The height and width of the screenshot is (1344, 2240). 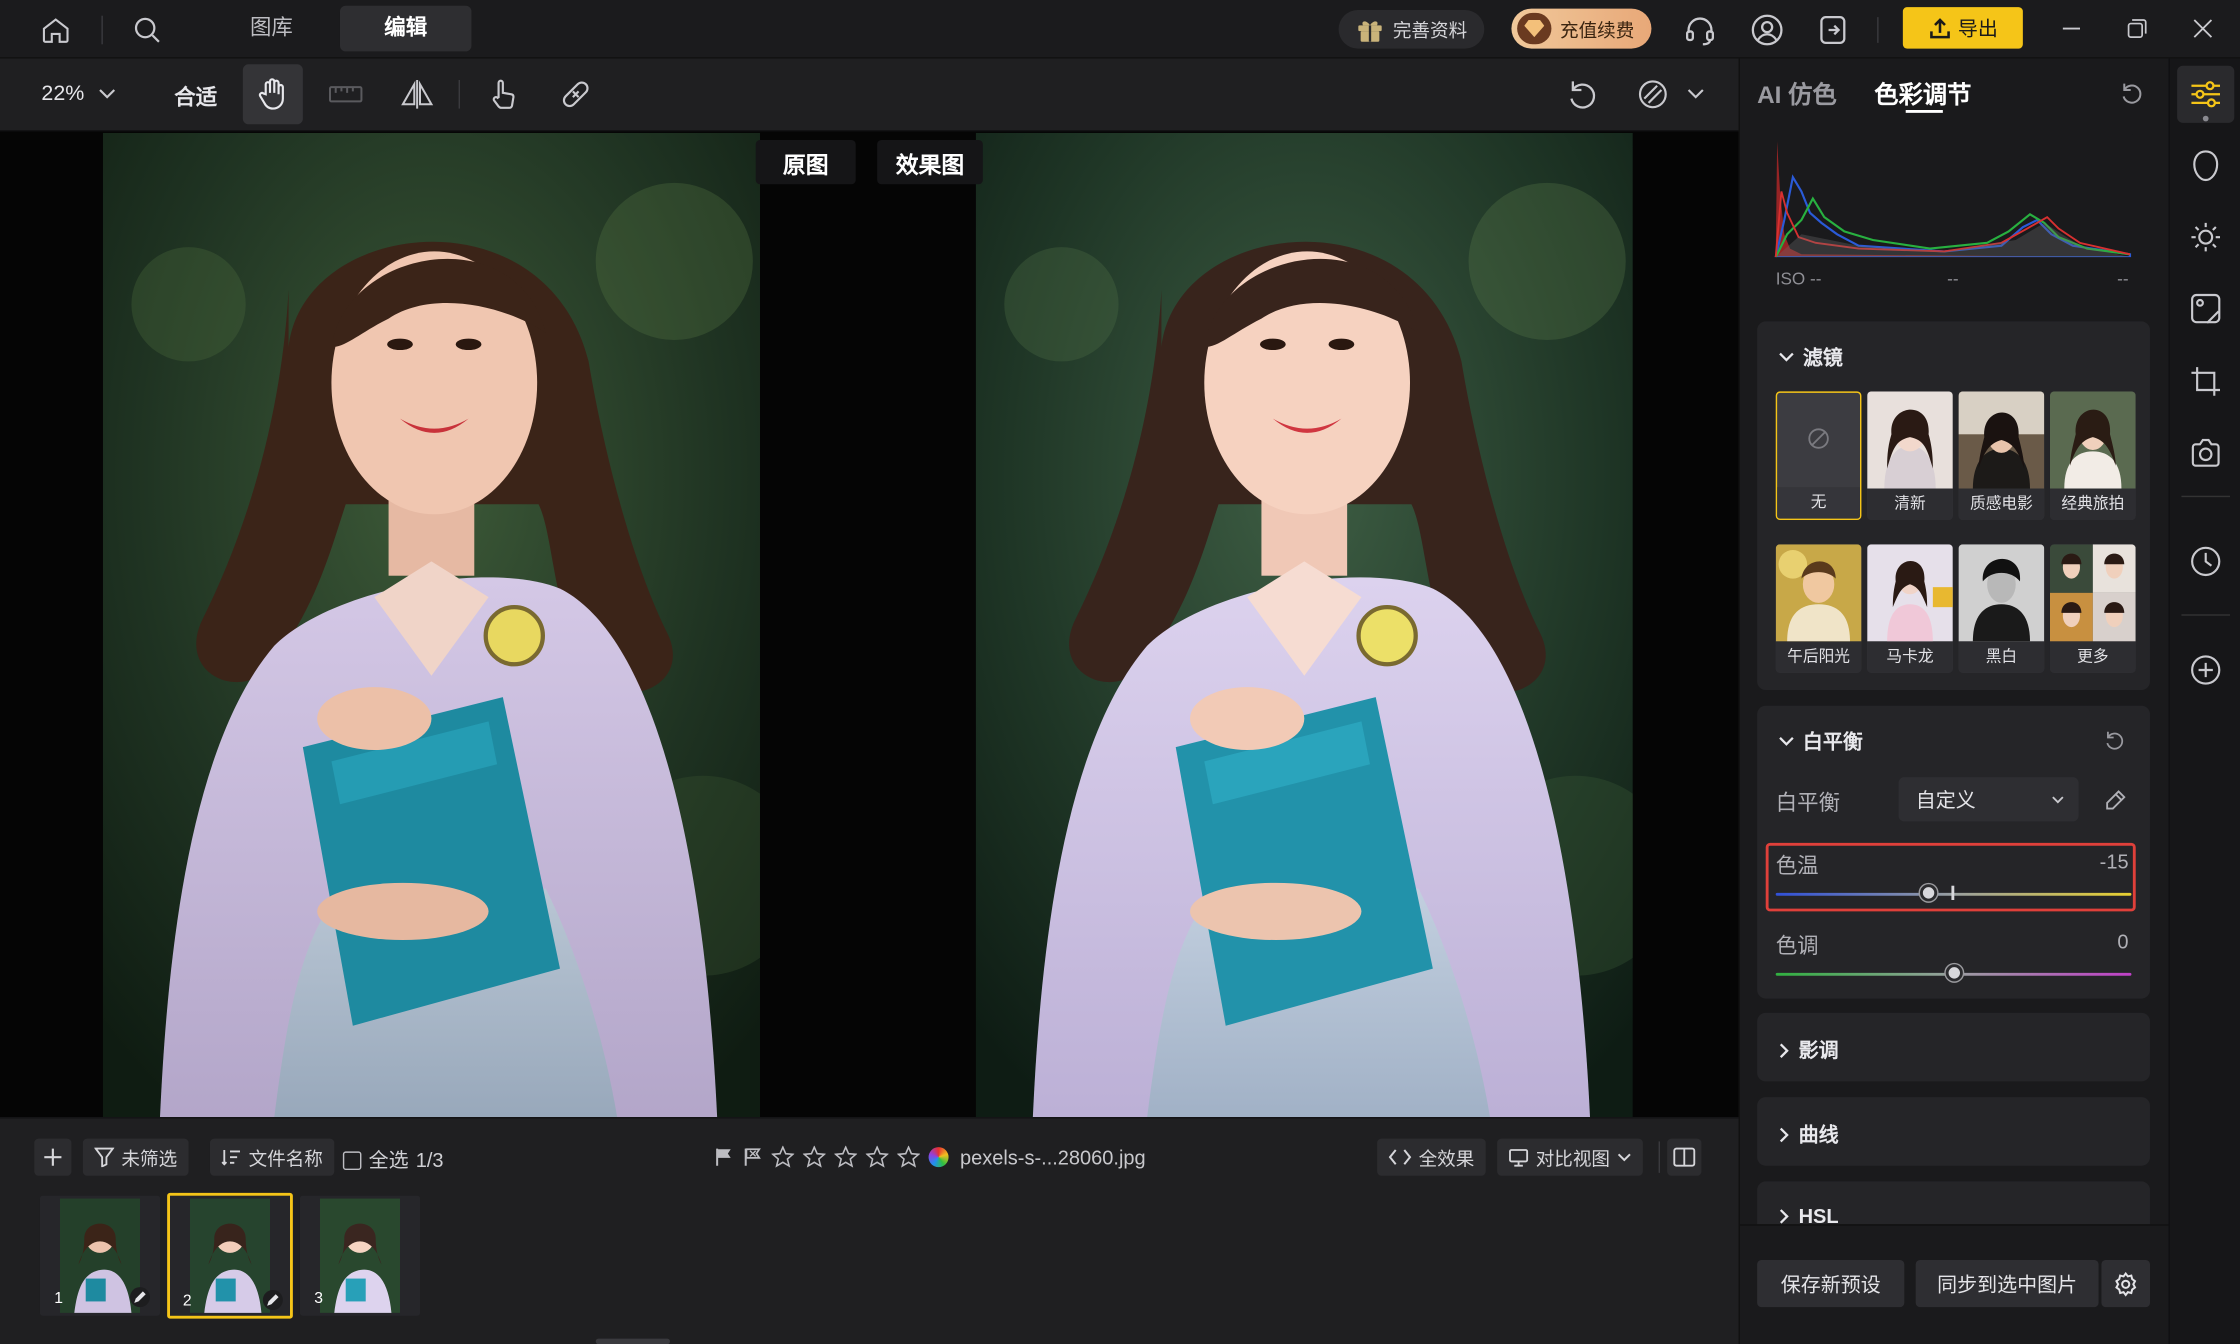 I want to click on split-view-button, so click(x=1684, y=1157).